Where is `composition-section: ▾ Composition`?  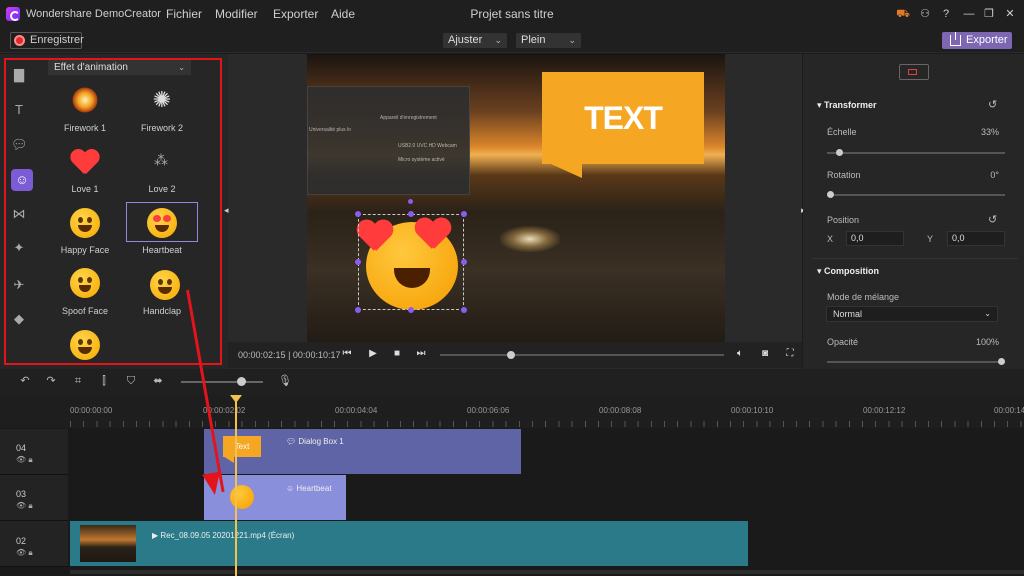 composition-section: ▾ Composition is located at coordinates (848, 271).